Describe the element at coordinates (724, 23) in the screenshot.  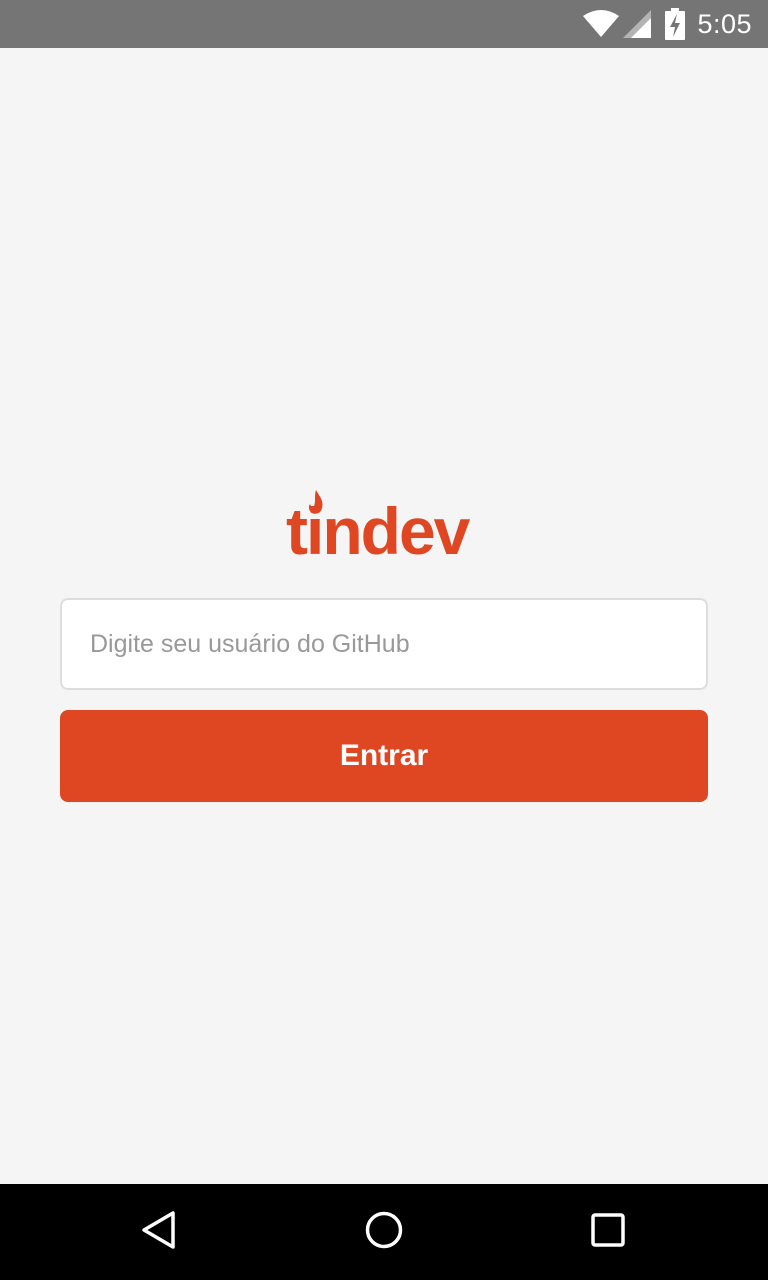
I see `status-clock: 5:05` at that location.